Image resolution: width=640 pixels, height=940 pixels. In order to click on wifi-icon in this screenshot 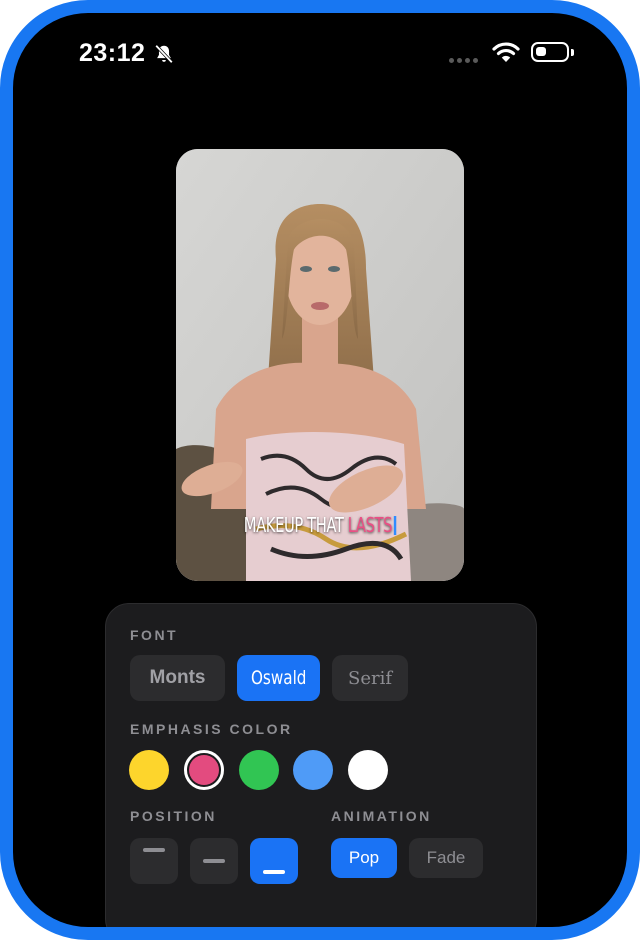, I will do `click(506, 52)`.